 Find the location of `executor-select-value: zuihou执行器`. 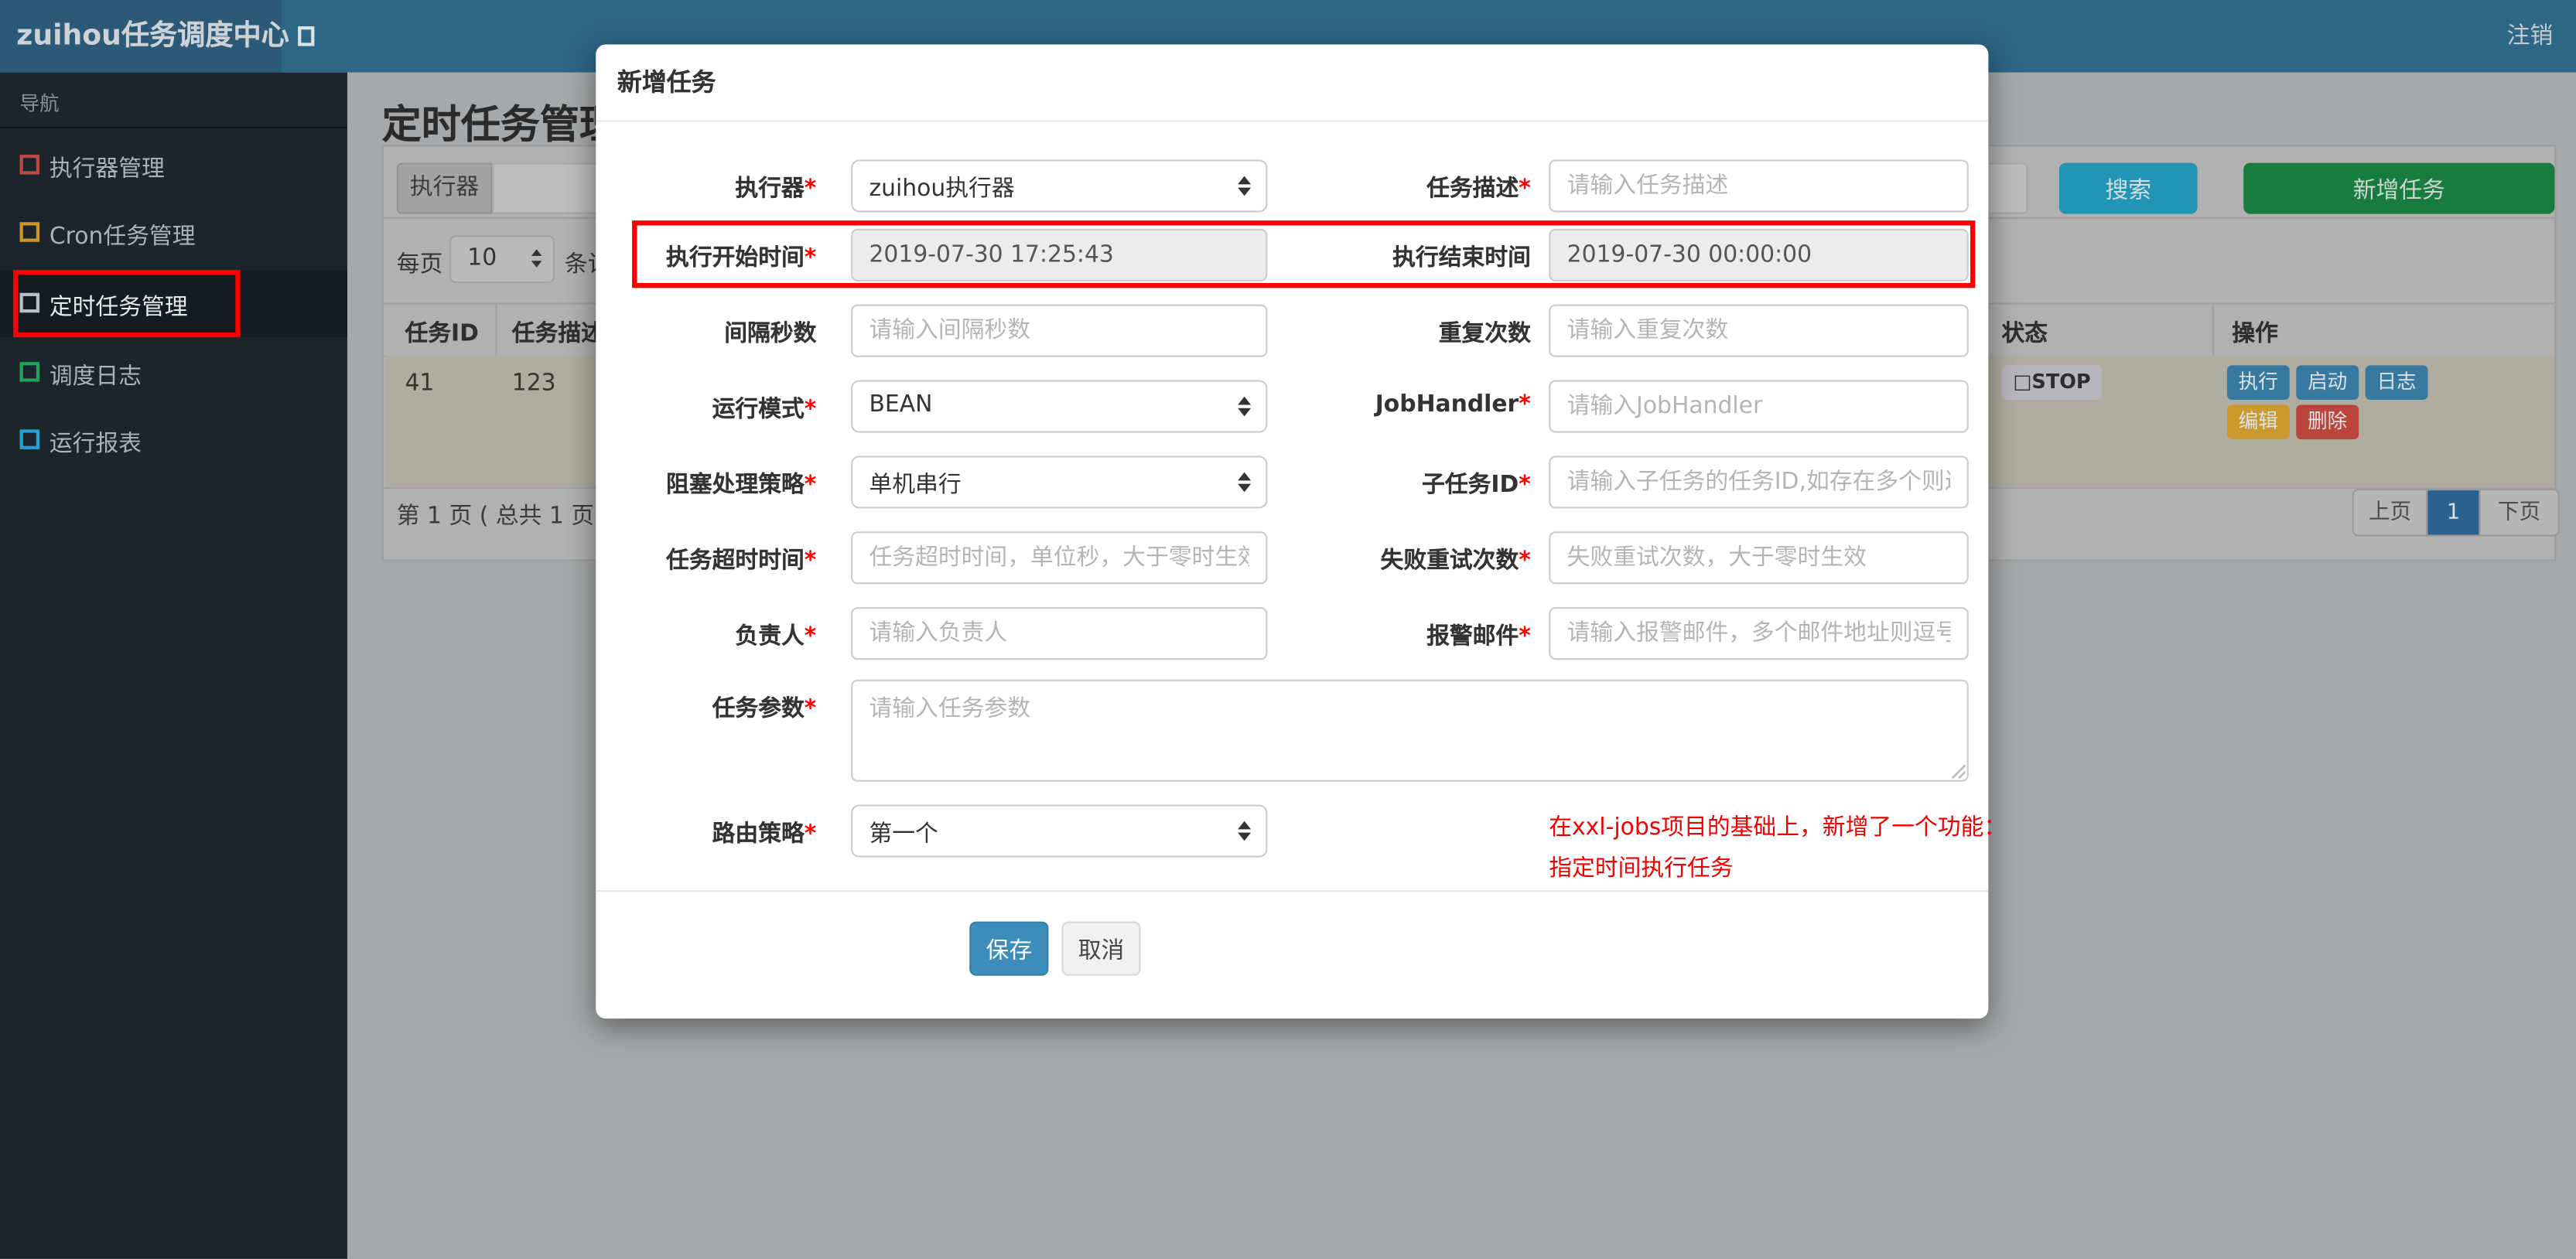

executor-select-value: zuihou执行器 is located at coordinates (942, 189).